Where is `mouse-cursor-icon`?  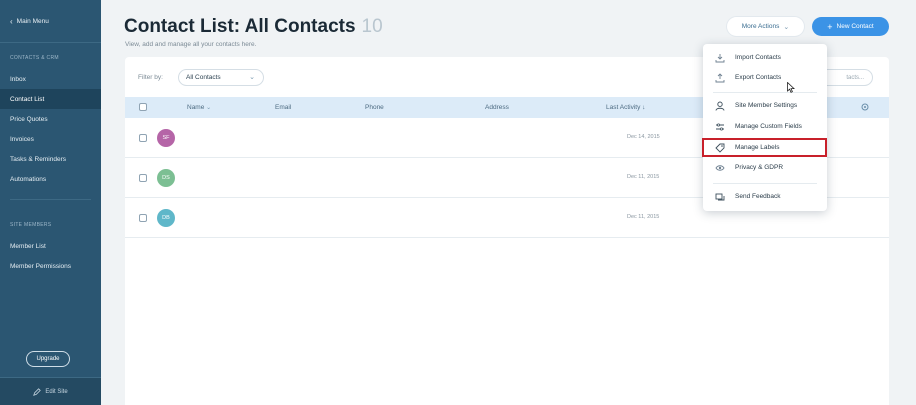
mouse-cursor-icon is located at coordinates (791, 87).